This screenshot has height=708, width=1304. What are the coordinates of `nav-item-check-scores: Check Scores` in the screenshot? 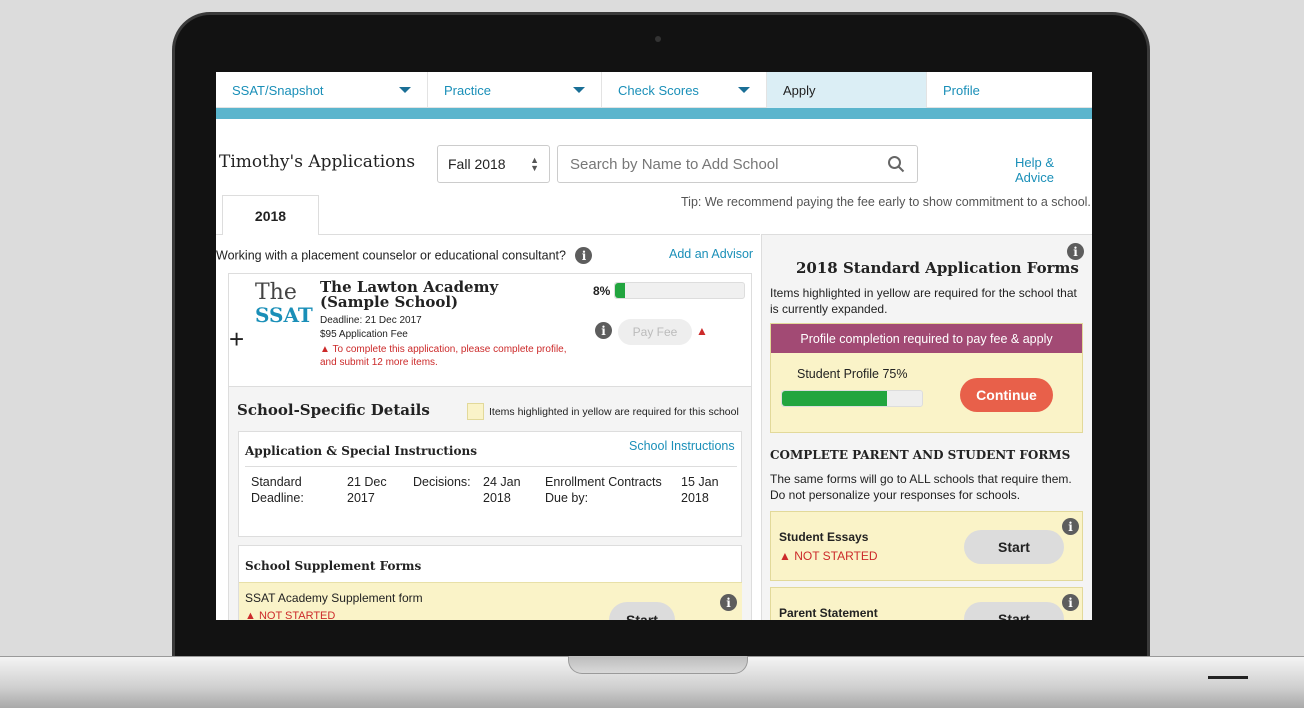 It's located at (684, 90).